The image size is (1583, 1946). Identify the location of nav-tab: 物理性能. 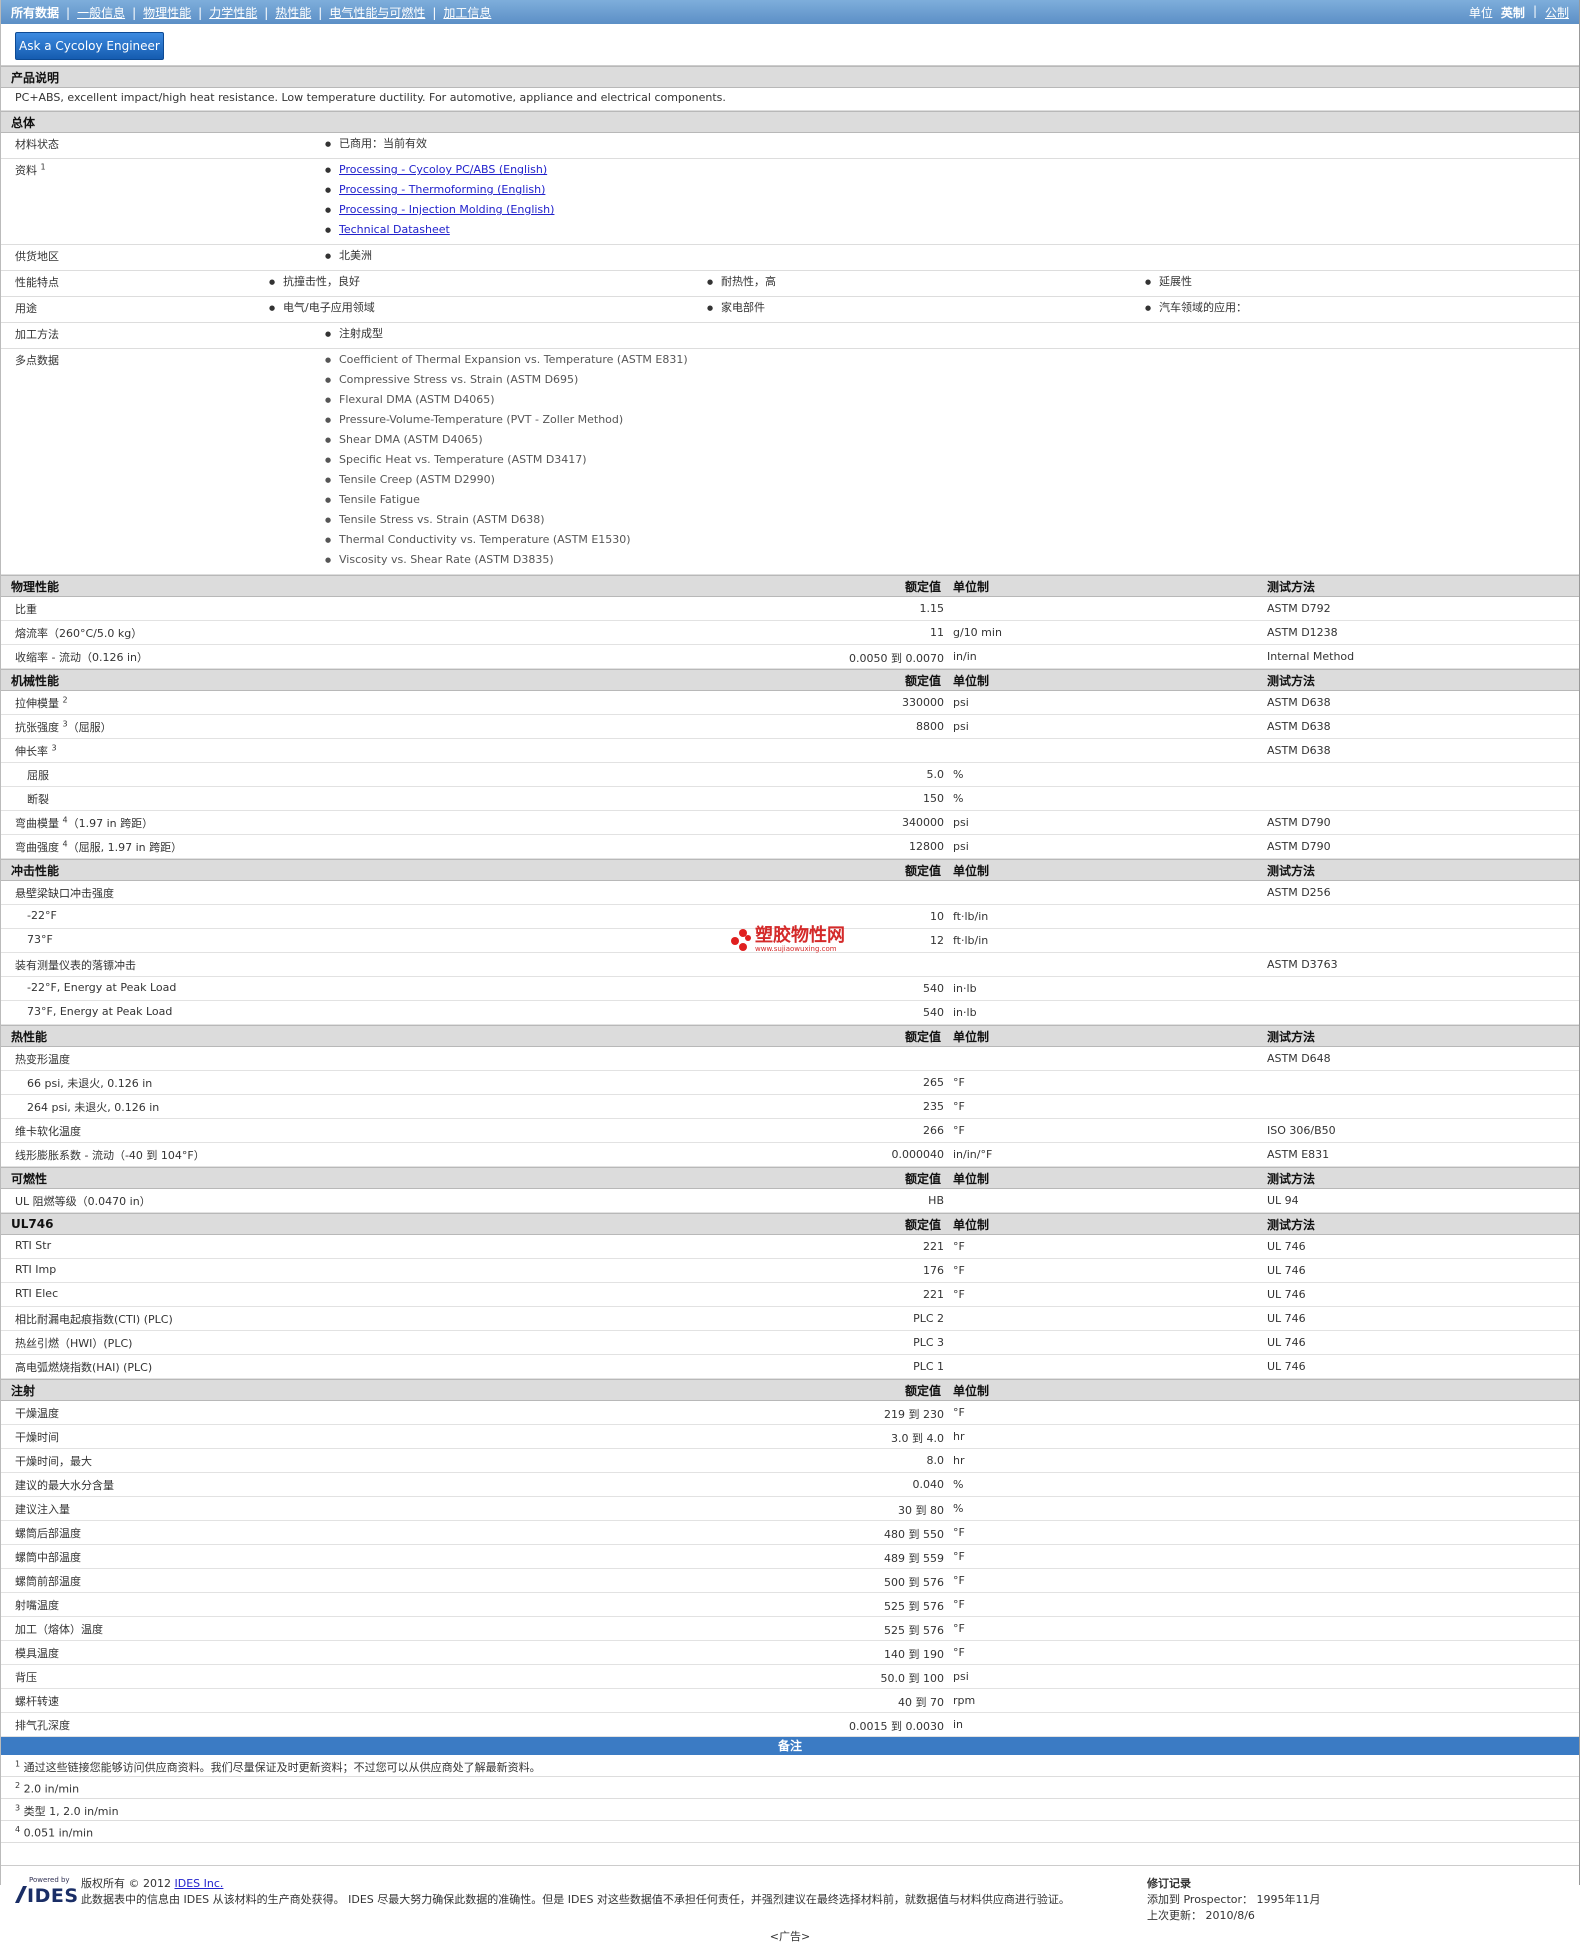
(167, 13).